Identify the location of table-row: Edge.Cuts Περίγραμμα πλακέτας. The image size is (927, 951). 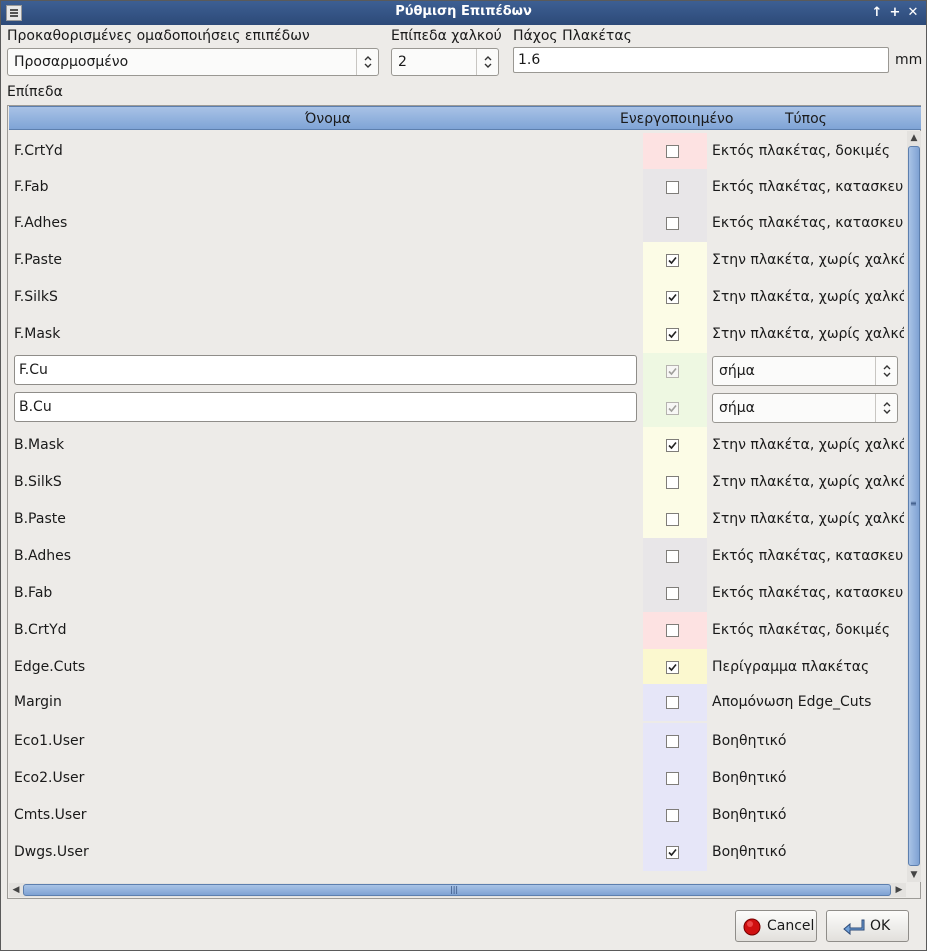
(456, 667).